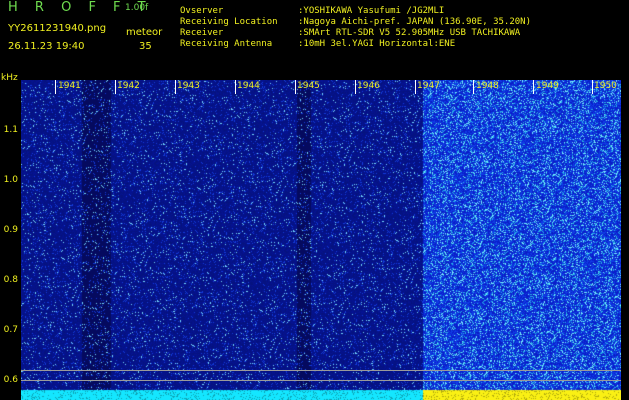 The image size is (629, 400). What do you see at coordinates (69, 86) in the screenshot?
I see `time-label: 1941` at bounding box center [69, 86].